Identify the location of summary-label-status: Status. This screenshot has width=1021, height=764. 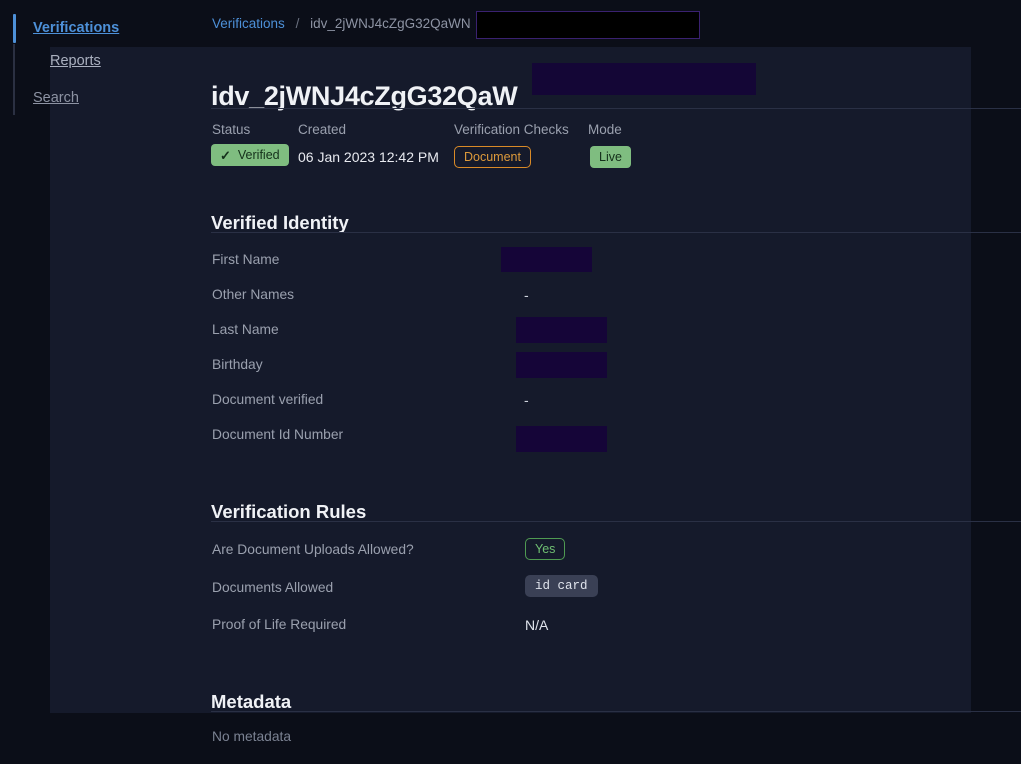
(231, 129).